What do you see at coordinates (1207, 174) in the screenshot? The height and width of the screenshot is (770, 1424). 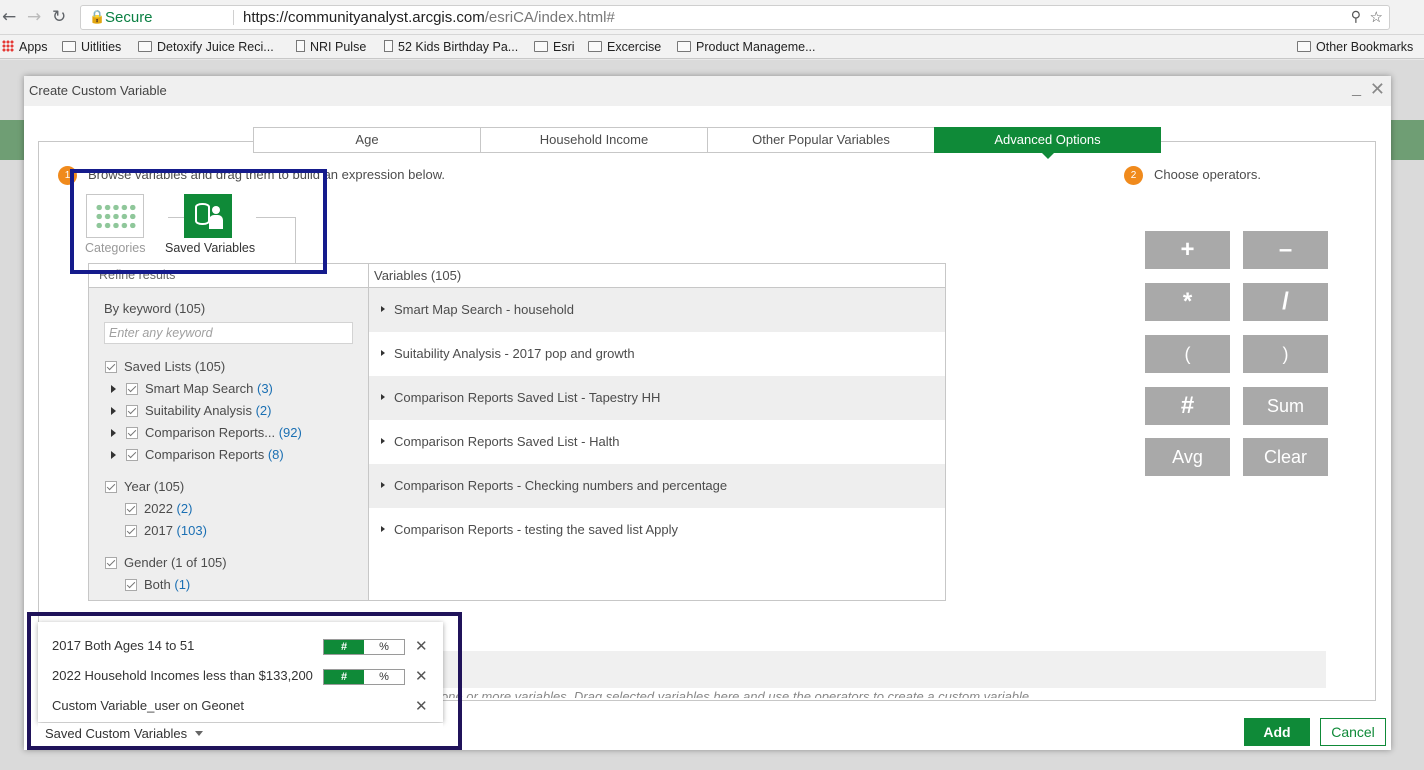 I see `step-2-instruction: Choose operators.` at bounding box center [1207, 174].